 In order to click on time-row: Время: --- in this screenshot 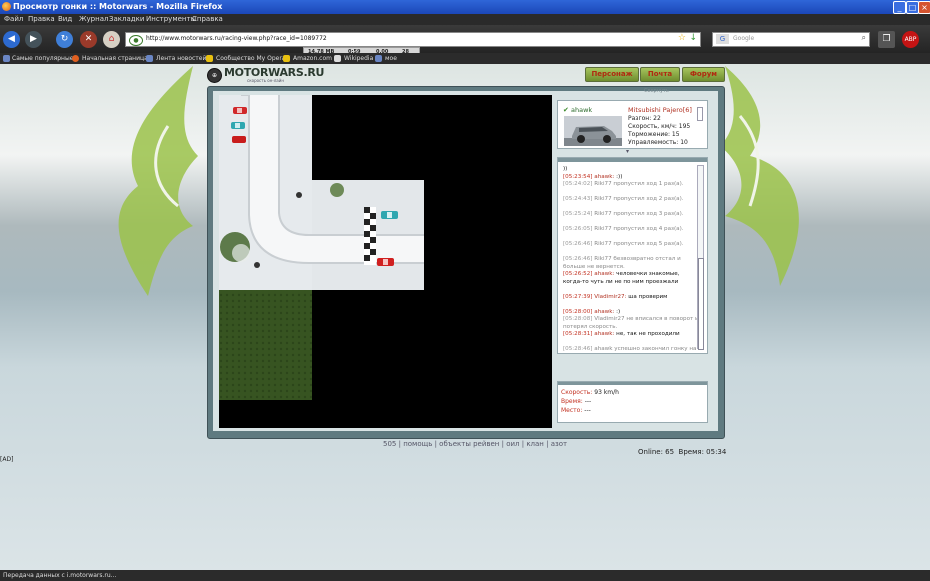, I will do `click(576, 401)`.